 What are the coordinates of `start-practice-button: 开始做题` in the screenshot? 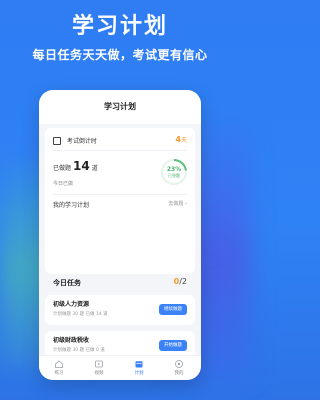 It's located at (173, 345).